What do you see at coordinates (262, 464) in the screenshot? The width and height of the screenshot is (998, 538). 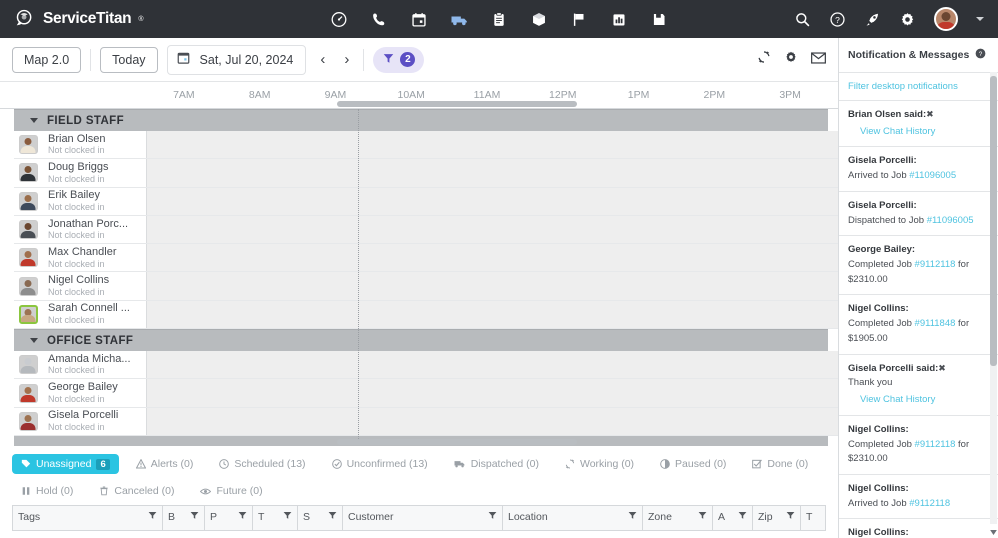 I see `status-tab-scheduled: Scheduled (13)` at bounding box center [262, 464].